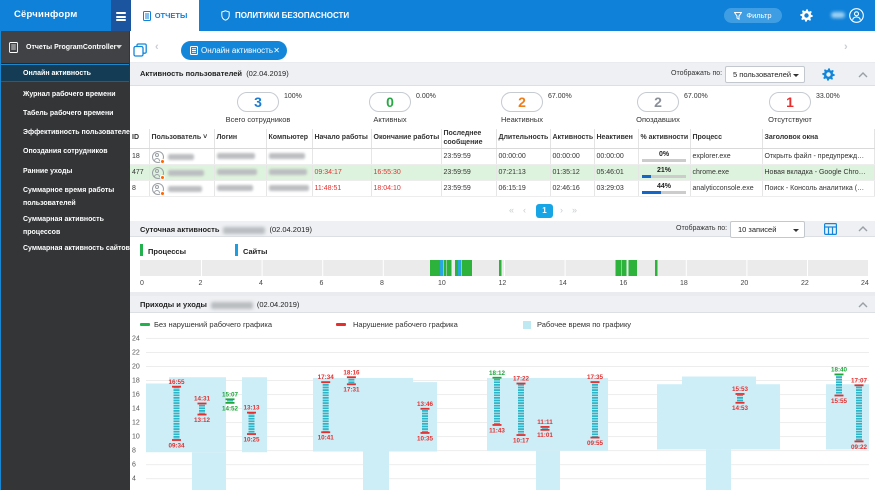  I want to click on svg-text: 17:35, so click(595, 377).